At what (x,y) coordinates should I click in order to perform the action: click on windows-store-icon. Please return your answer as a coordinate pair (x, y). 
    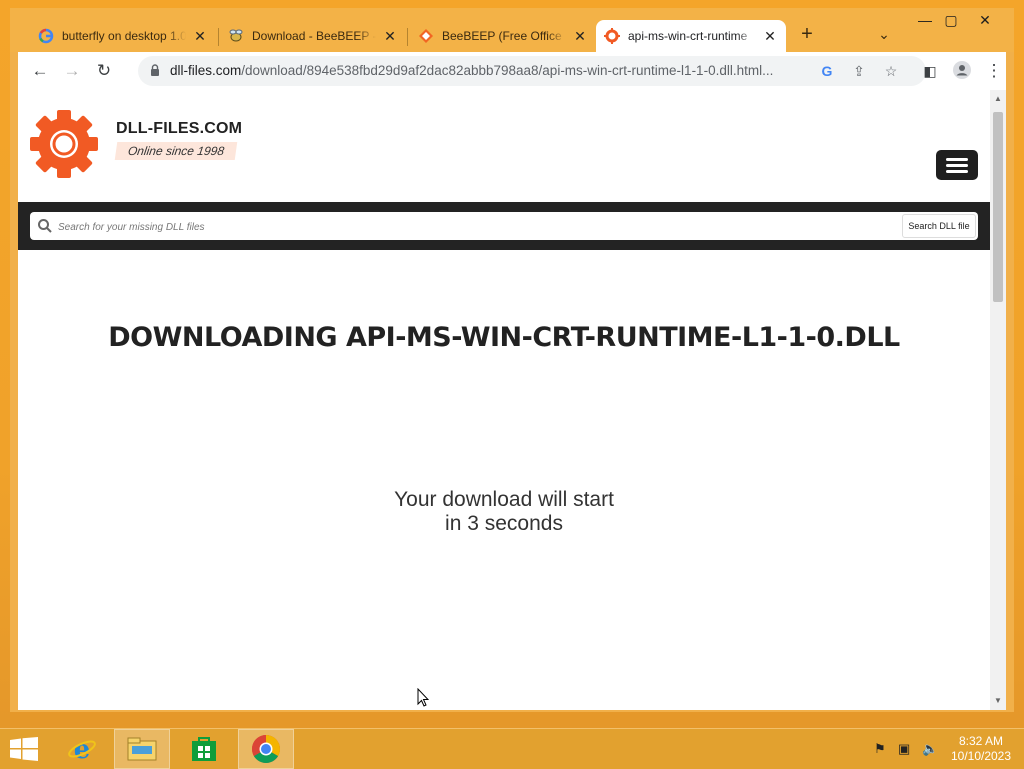
    Looking at the image, I should click on (204, 749).